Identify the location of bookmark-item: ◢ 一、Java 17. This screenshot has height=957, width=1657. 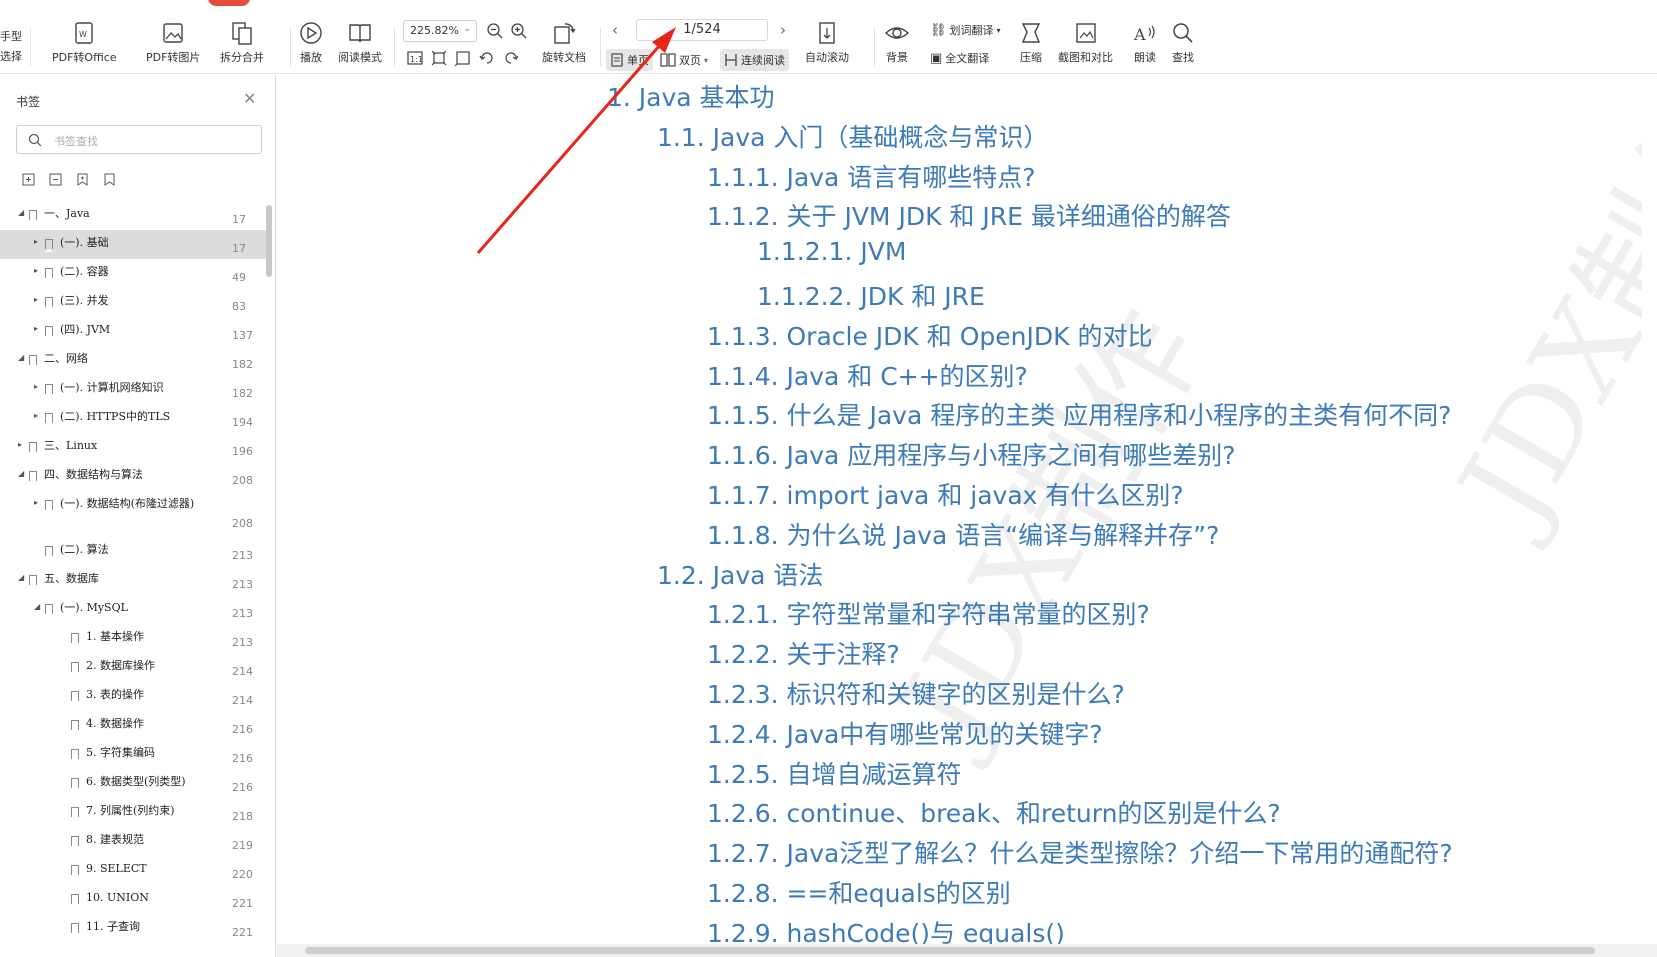
(133, 215).